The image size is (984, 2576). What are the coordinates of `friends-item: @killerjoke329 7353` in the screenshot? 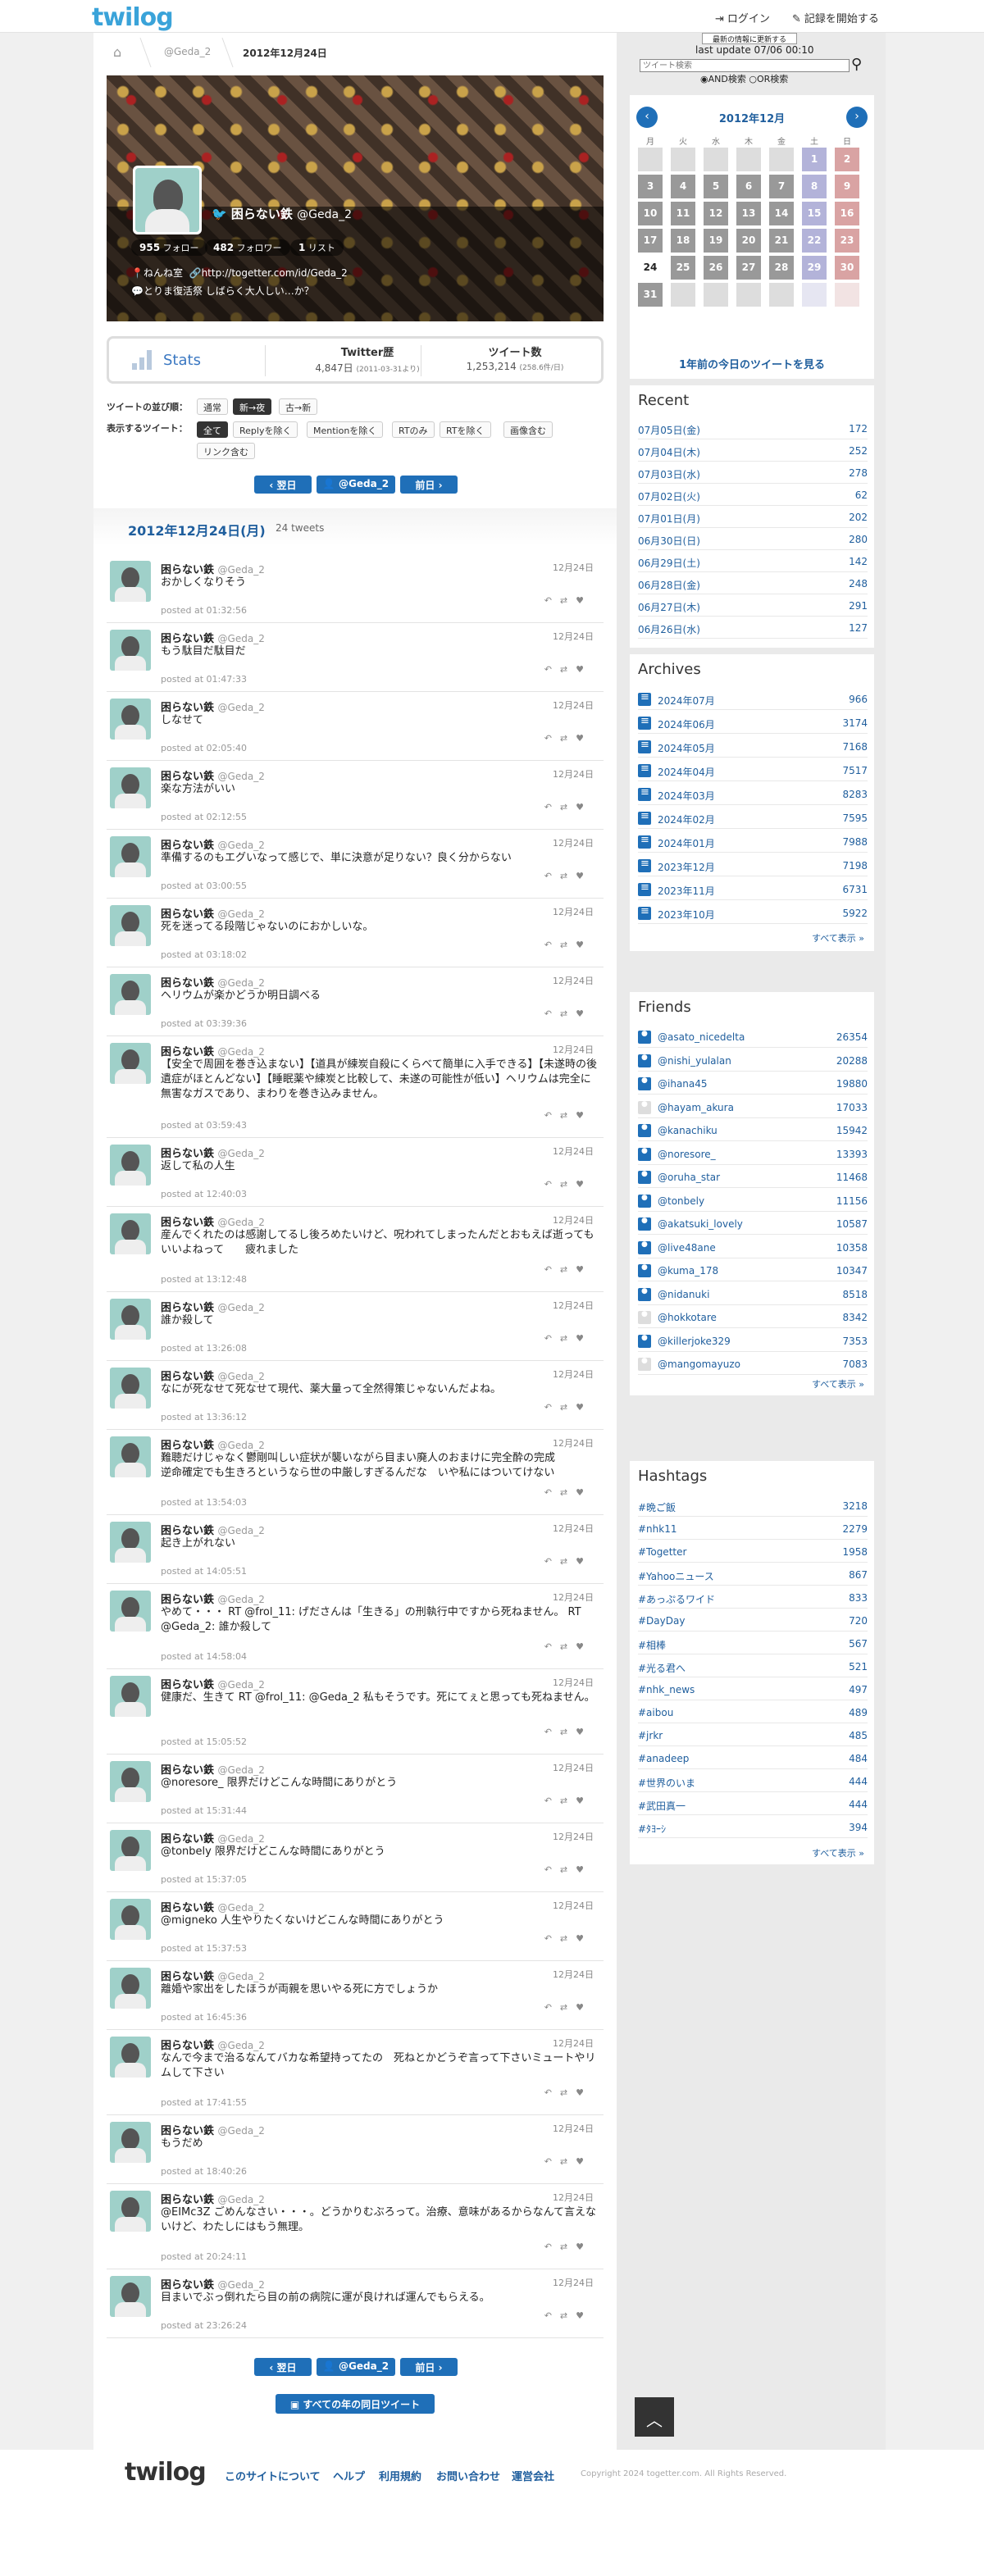 It's located at (753, 1341).